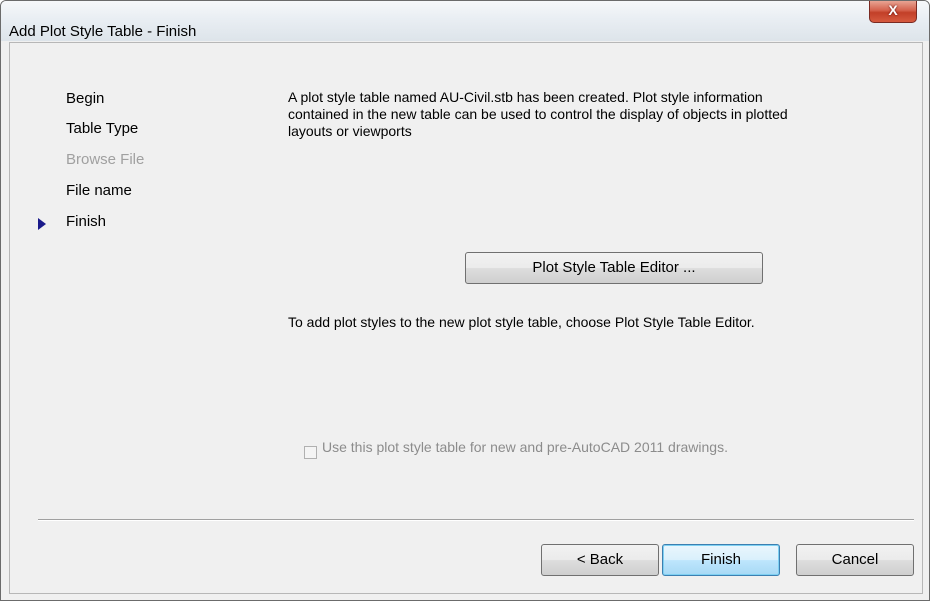 This screenshot has width=930, height=601. Describe the element at coordinates (85, 98) in the screenshot. I see `nav-item-begin: Begin` at that location.